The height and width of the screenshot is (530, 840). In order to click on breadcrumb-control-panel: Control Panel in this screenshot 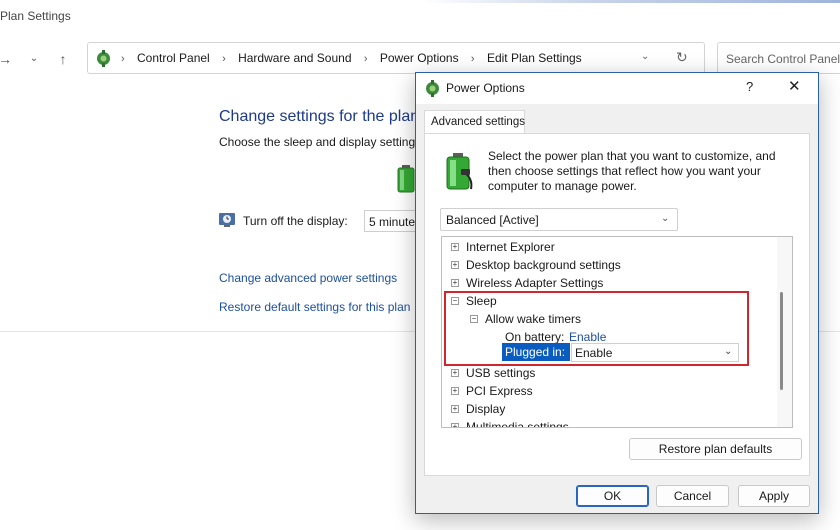, I will do `click(173, 58)`.